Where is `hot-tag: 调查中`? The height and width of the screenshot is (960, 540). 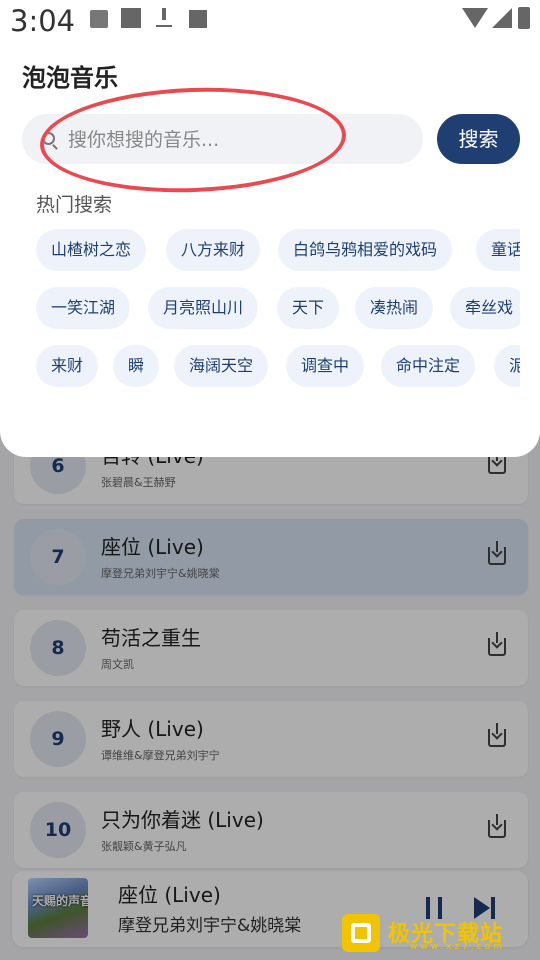 hot-tag: 调查中 is located at coordinates (325, 366).